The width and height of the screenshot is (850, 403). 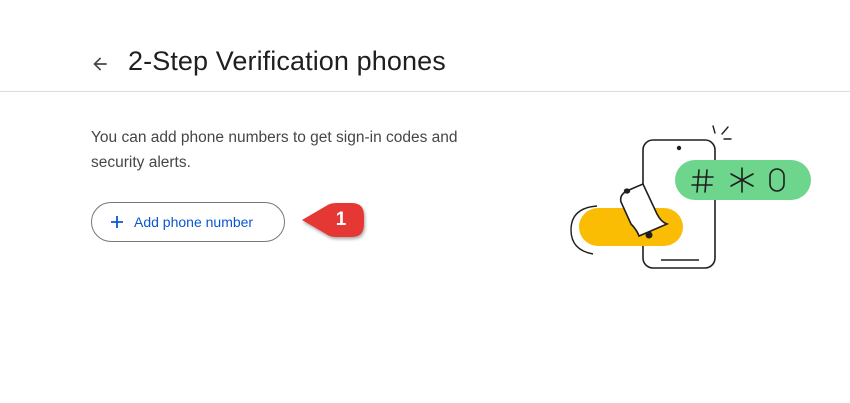 I want to click on phone-verification-illustration, so click(x=690, y=197).